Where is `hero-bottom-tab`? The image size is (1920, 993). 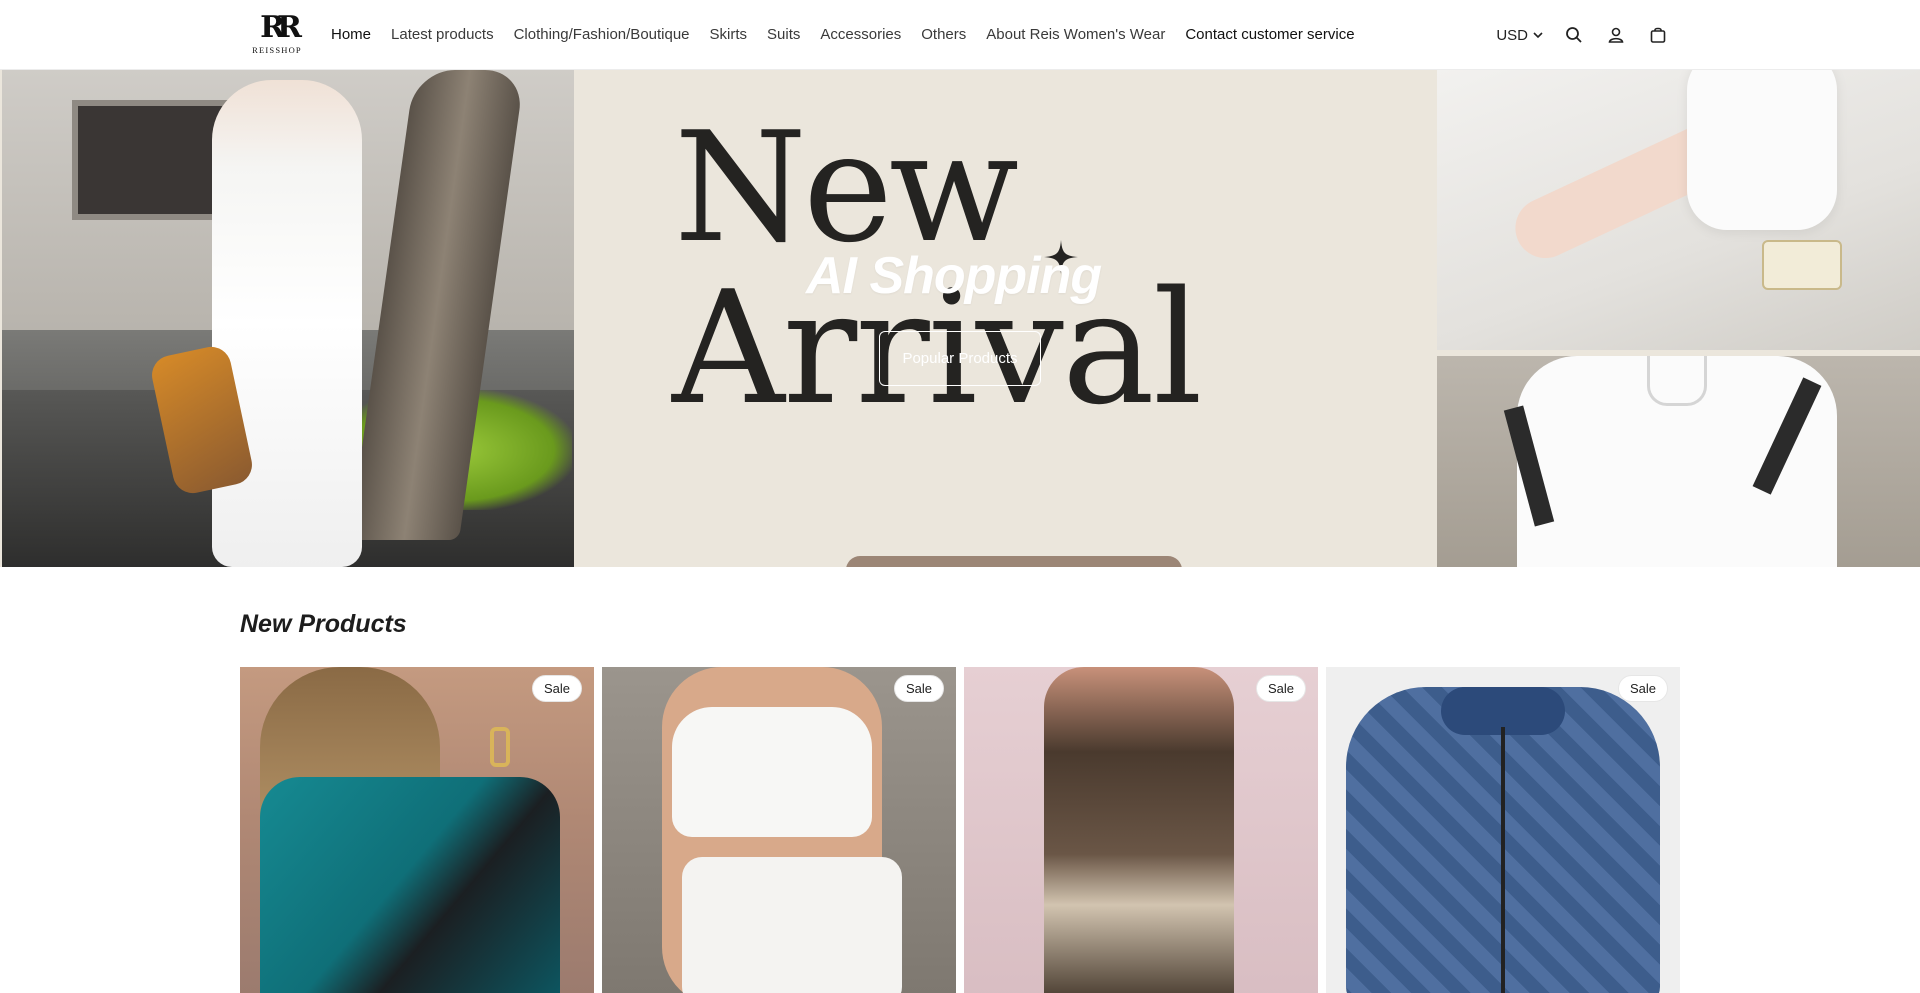
hero-bottom-tab is located at coordinates (1014, 561).